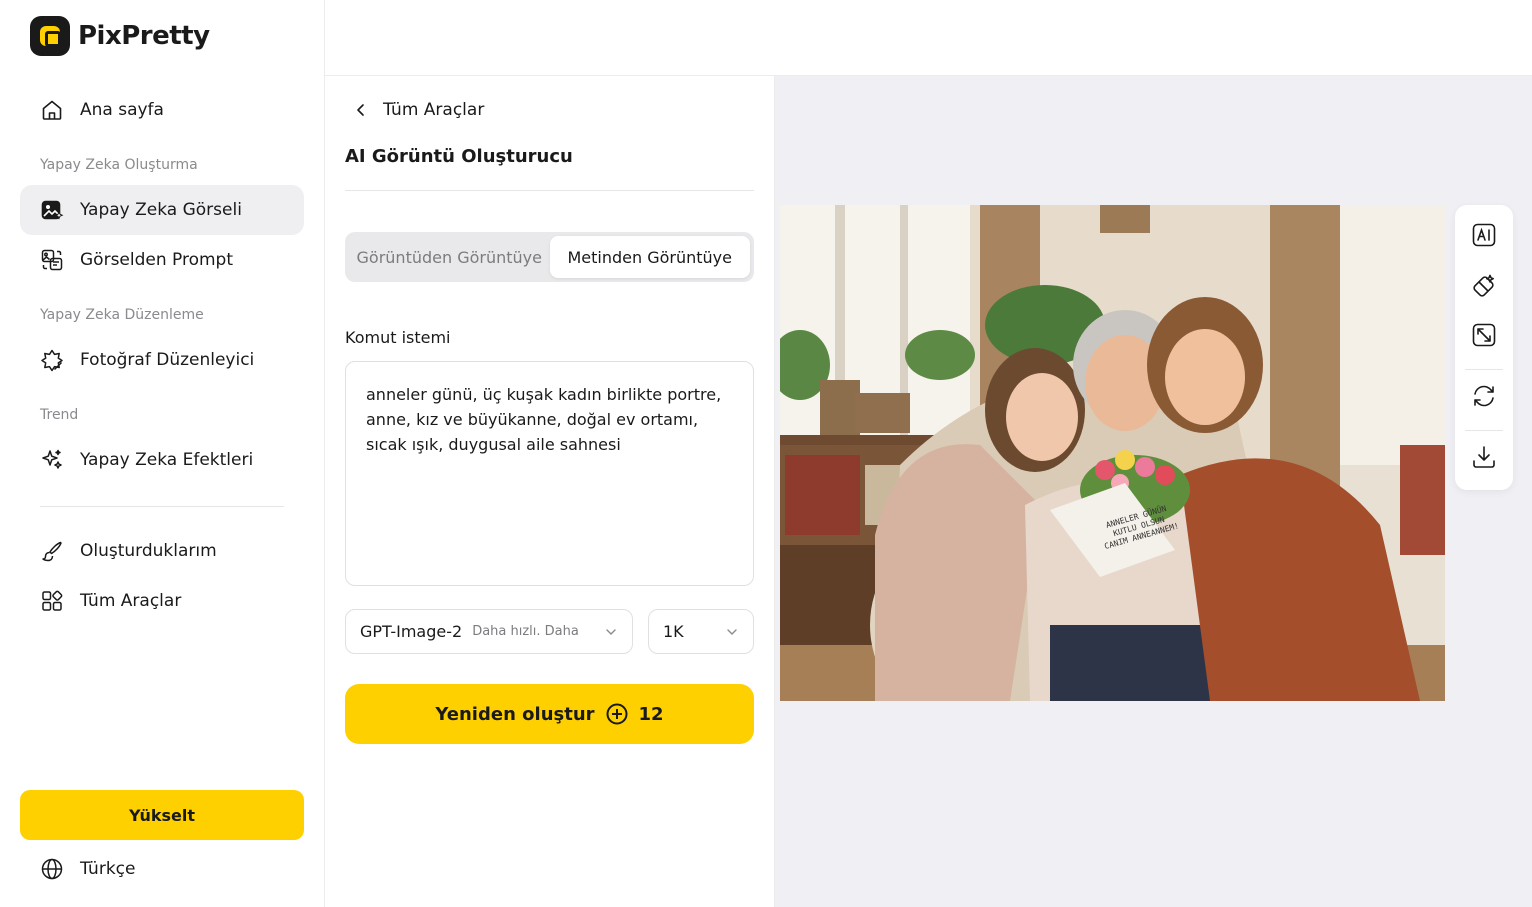  I want to click on panel-divider, so click(549, 190).